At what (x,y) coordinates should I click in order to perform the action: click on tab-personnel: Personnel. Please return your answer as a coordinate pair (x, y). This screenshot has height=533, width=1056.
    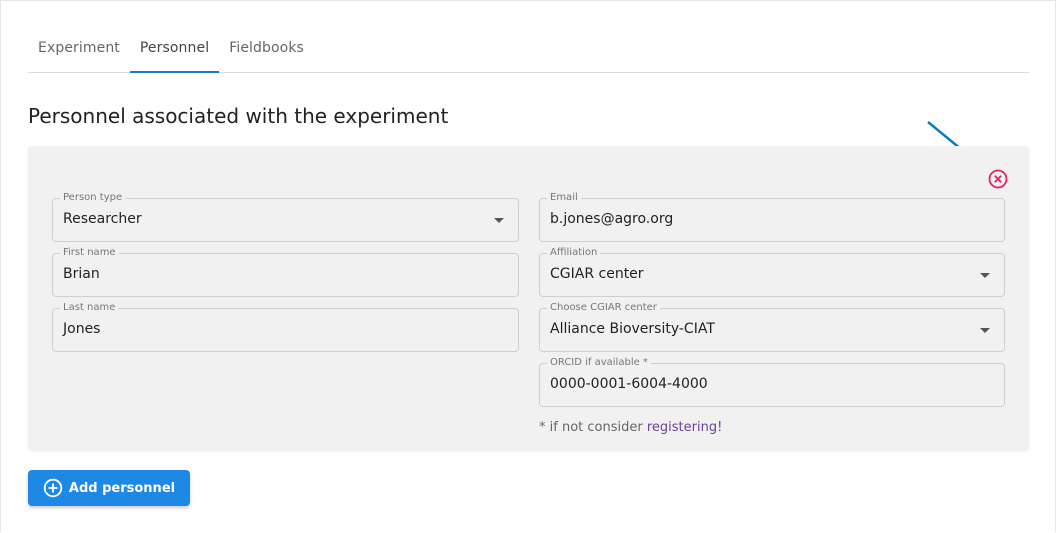
    Looking at the image, I should click on (174, 51).